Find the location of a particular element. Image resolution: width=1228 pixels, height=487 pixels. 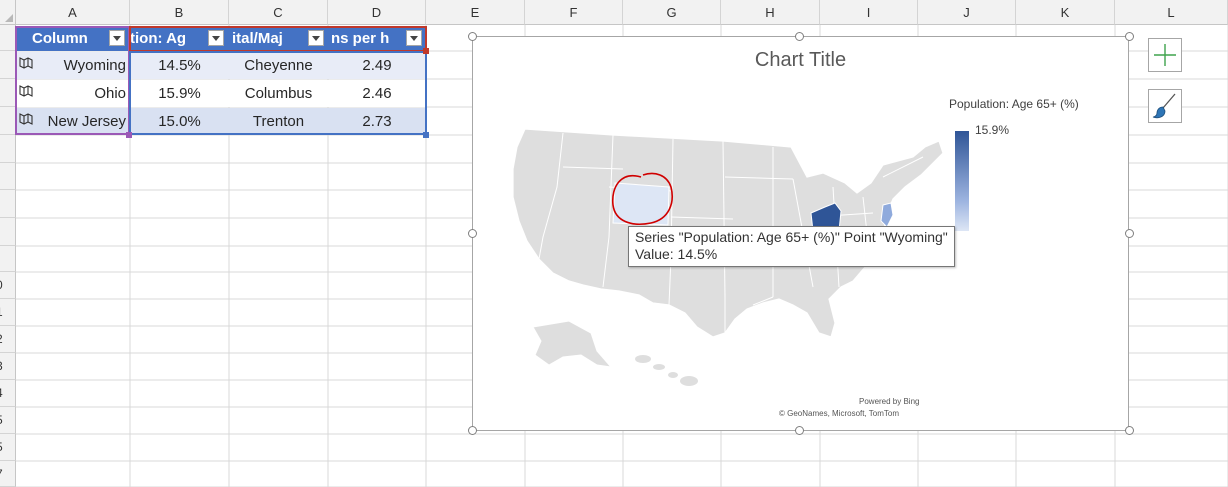

legend-max-label: 15.9% is located at coordinates (992, 130).